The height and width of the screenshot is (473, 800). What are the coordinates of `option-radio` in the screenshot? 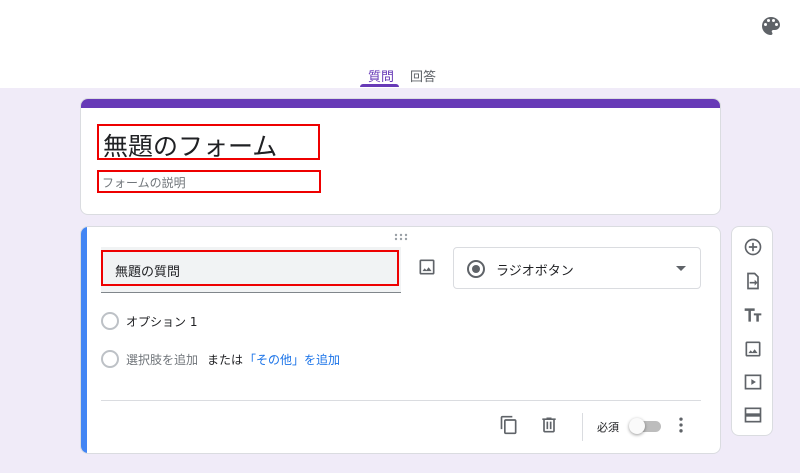 It's located at (110, 321).